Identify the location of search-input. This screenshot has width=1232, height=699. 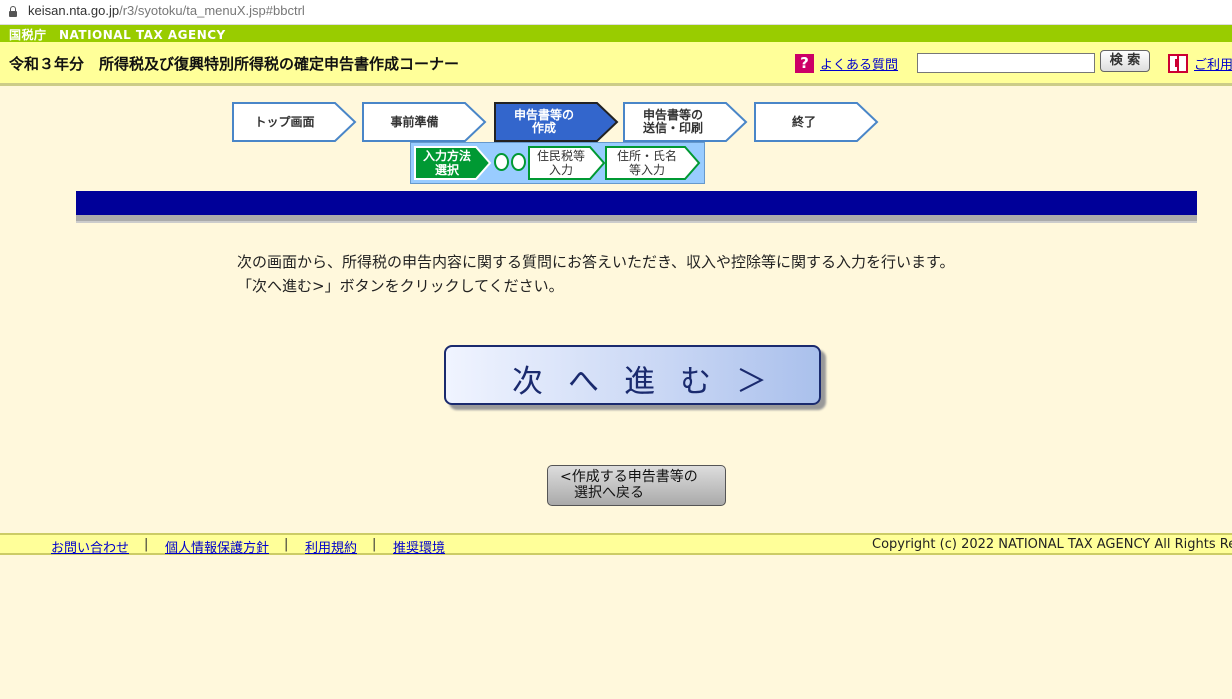
(1006, 63).